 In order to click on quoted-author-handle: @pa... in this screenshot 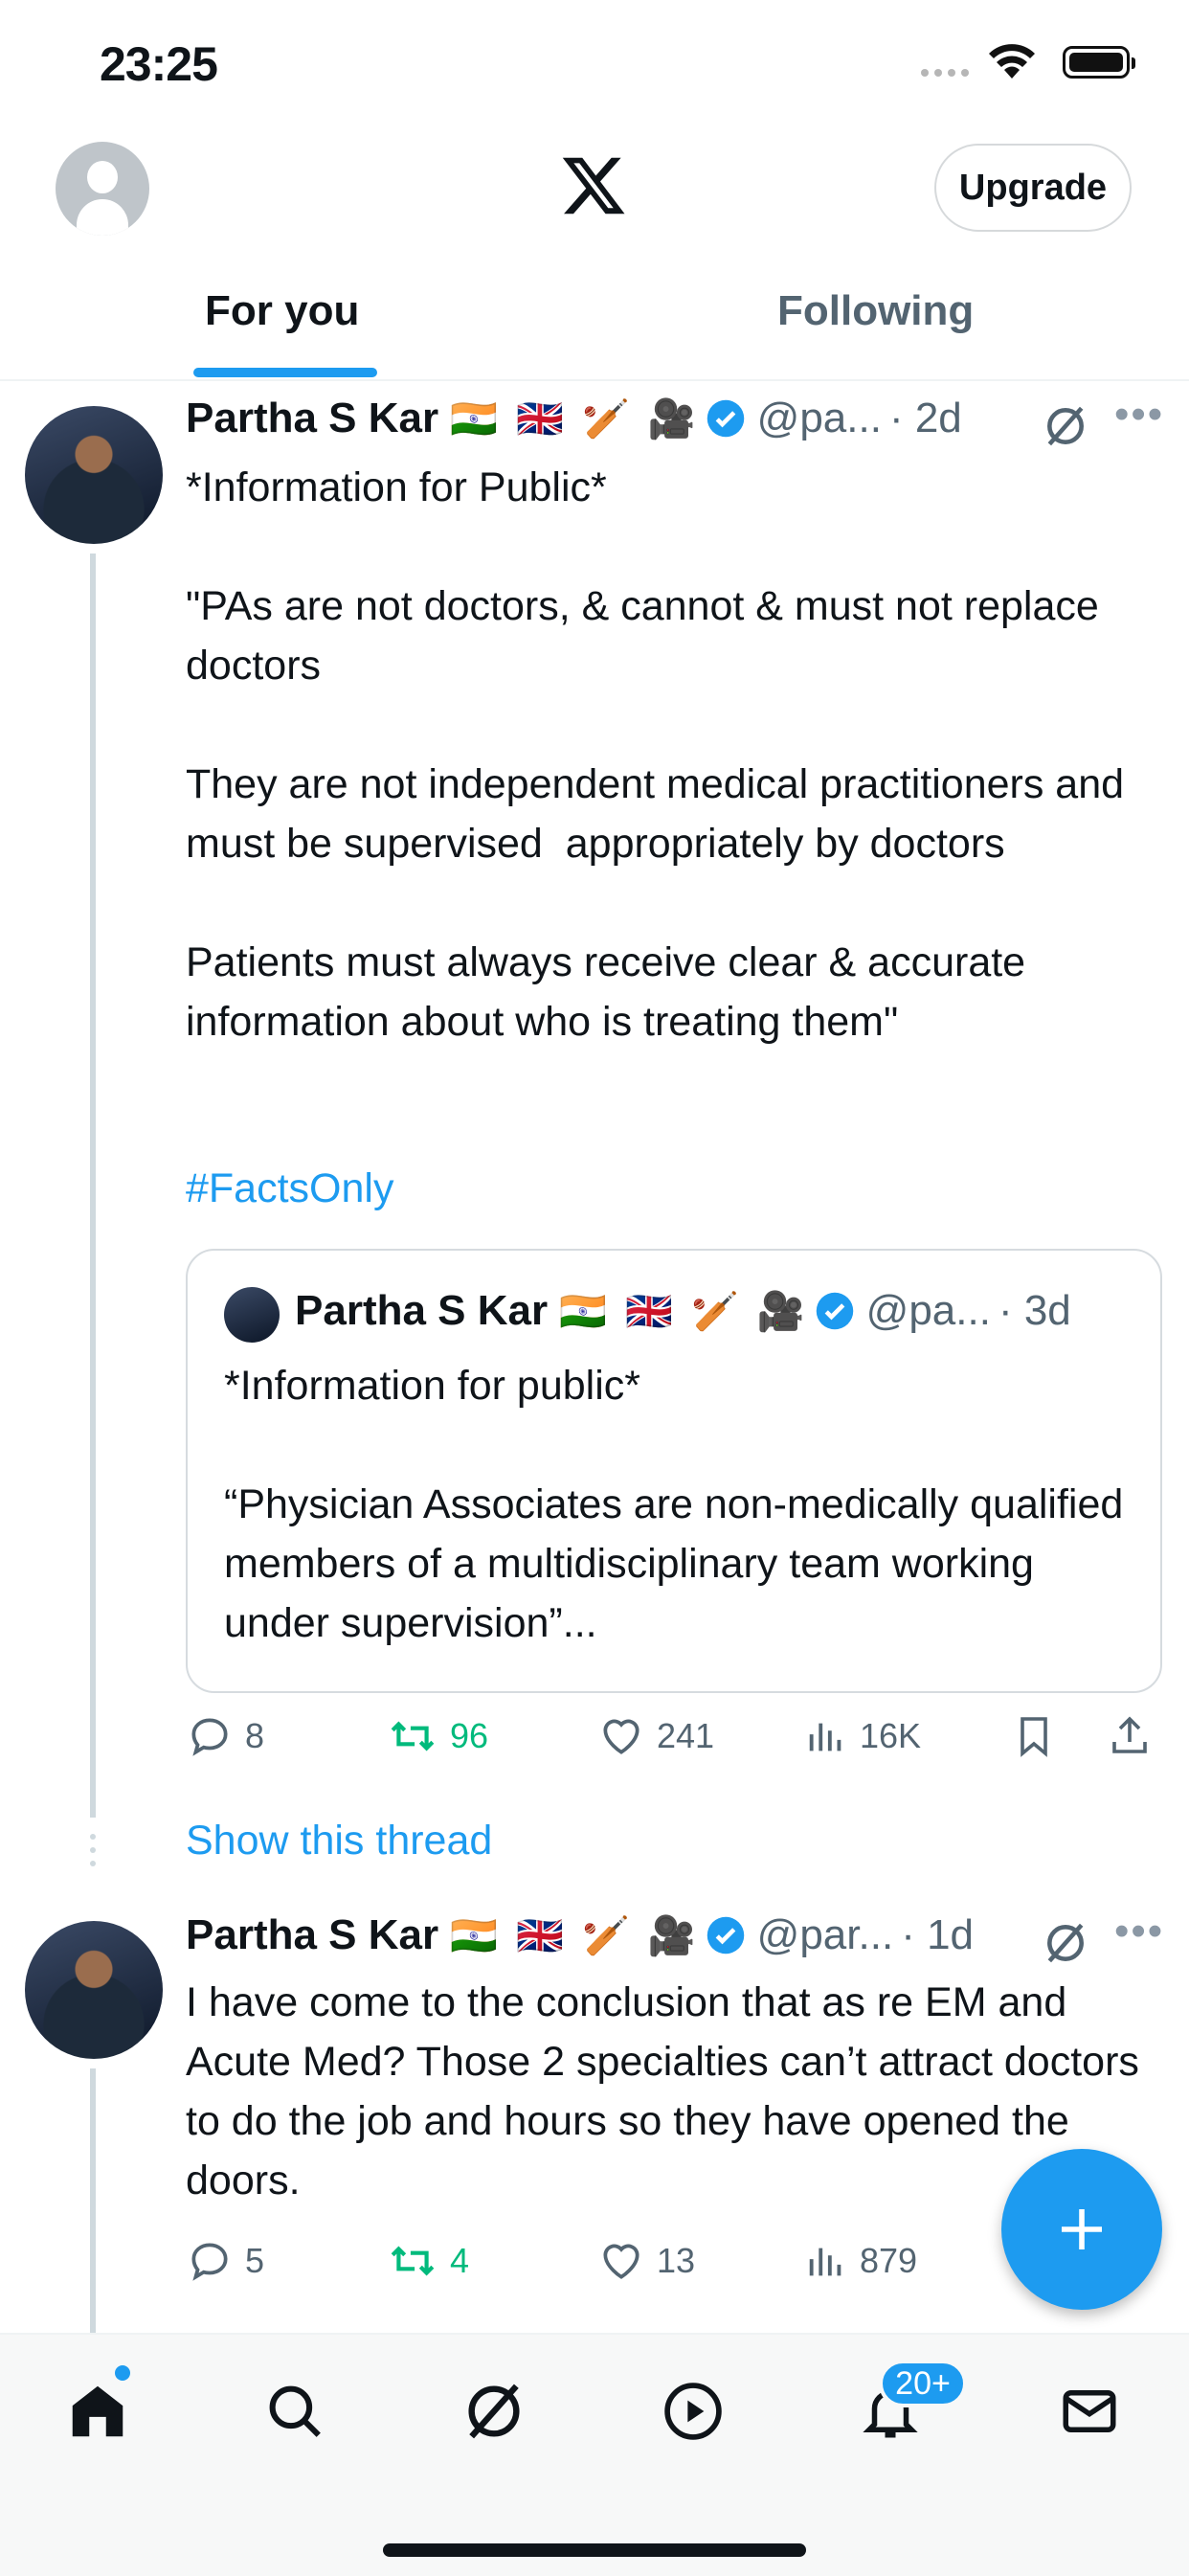, I will do `click(928, 1310)`.